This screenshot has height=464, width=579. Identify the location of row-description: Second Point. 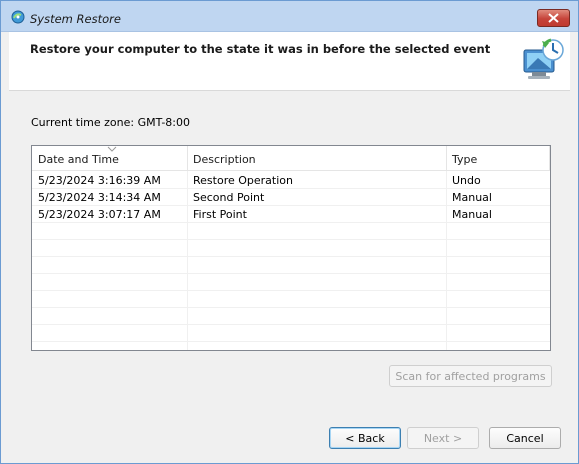
(229, 197).